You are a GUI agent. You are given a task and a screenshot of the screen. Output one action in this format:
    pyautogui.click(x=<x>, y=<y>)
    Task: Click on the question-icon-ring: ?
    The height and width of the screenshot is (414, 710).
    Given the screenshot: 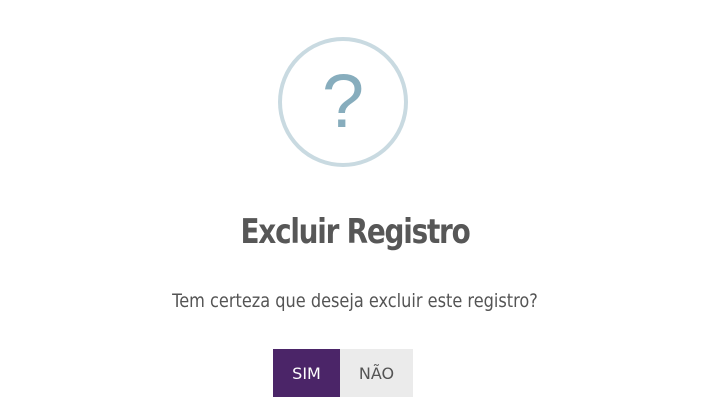 What is the action you would take?
    pyautogui.click(x=343, y=102)
    